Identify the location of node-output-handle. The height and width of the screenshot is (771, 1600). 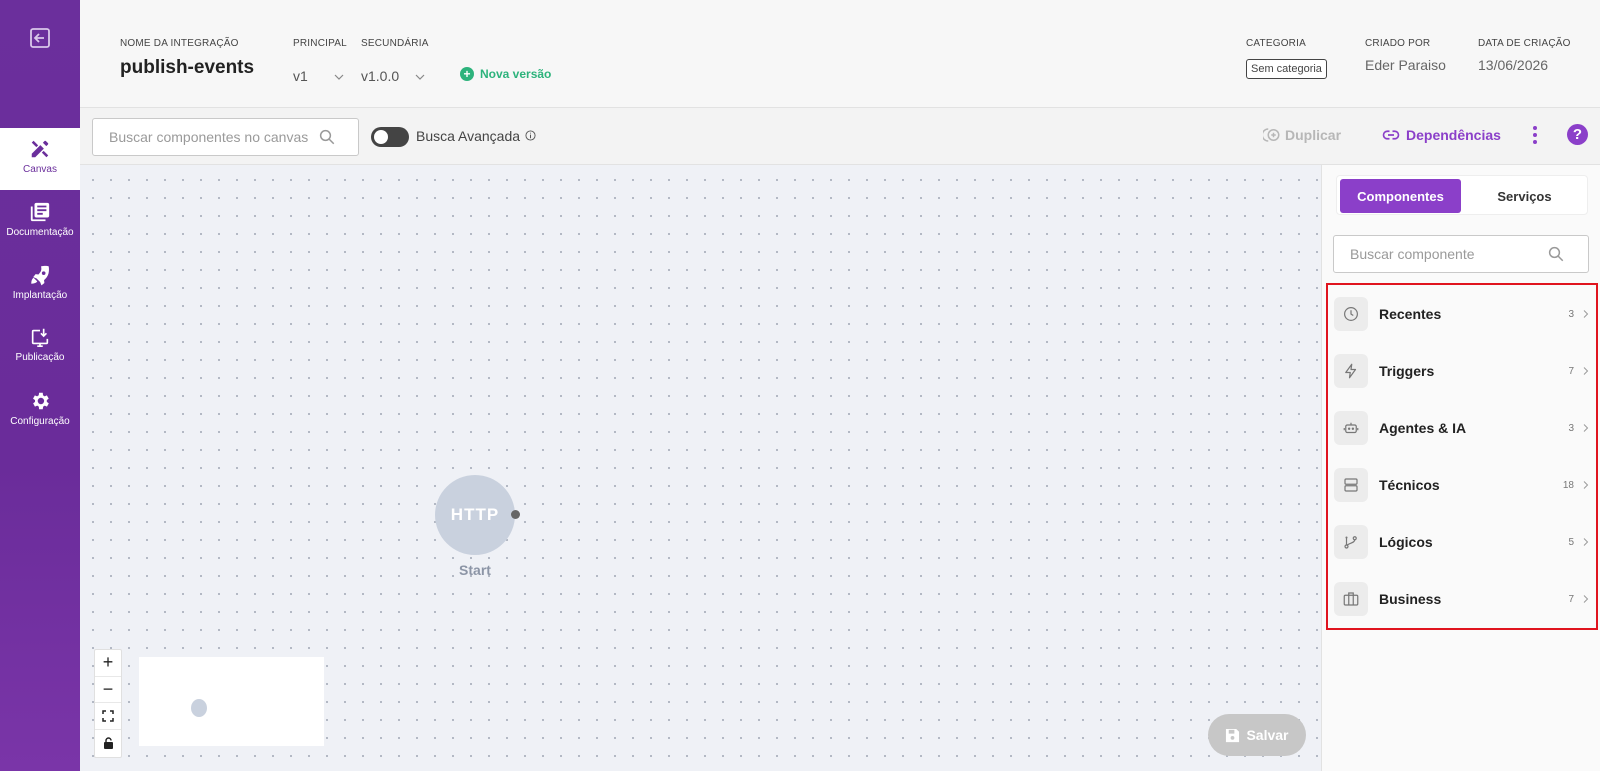
(515, 514).